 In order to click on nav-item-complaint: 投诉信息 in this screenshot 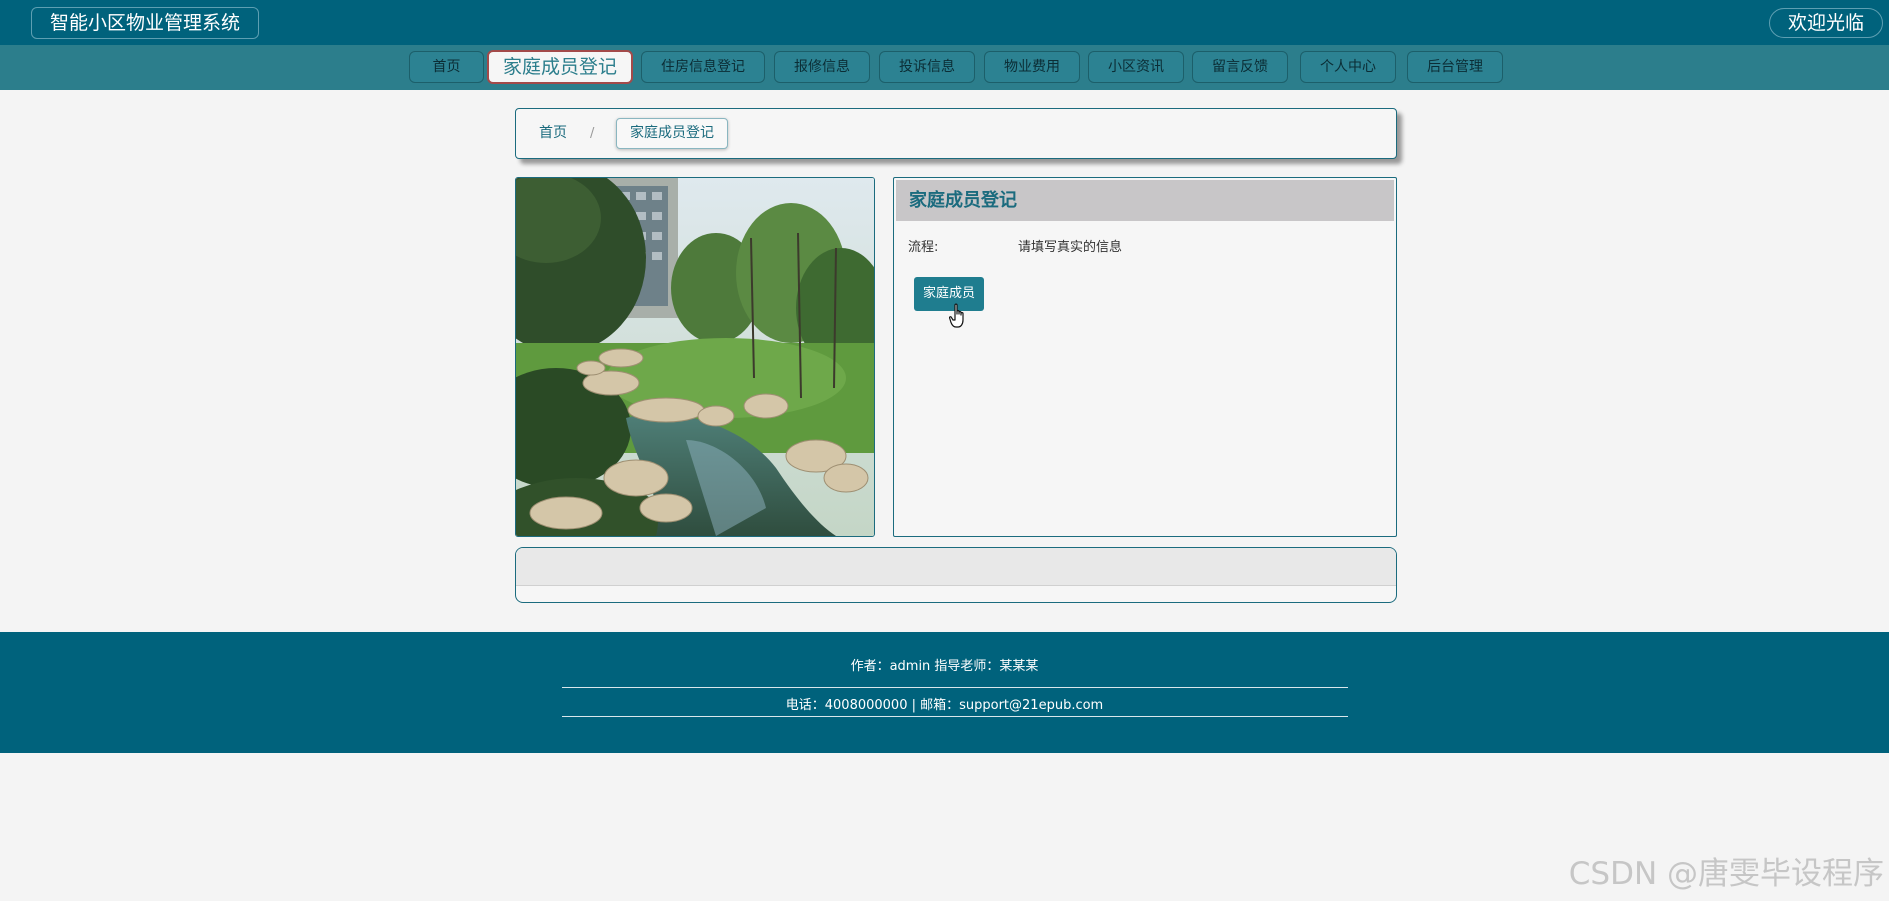, I will do `click(927, 67)`.